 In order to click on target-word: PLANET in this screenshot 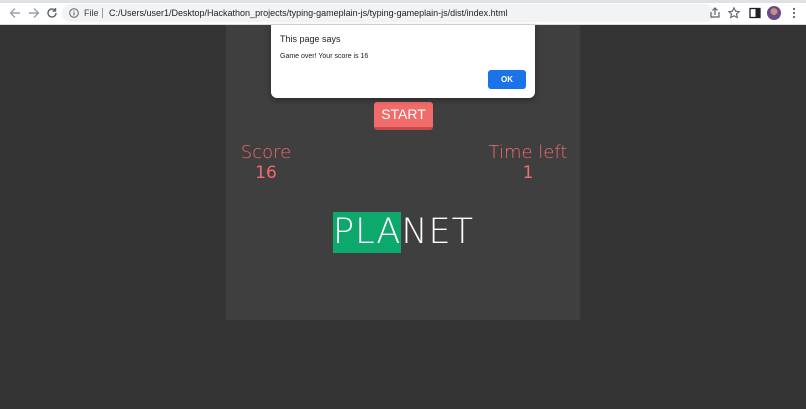, I will do `click(403, 232)`.